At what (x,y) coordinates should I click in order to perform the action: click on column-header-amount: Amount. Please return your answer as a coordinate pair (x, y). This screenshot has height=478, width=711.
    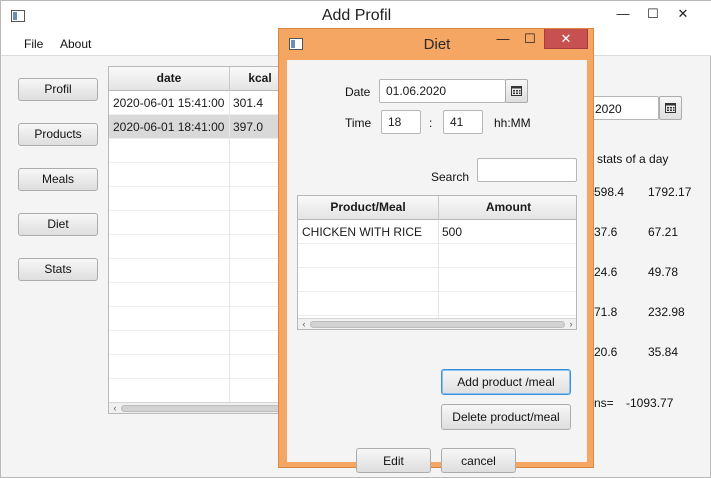
    Looking at the image, I should click on (507, 208).